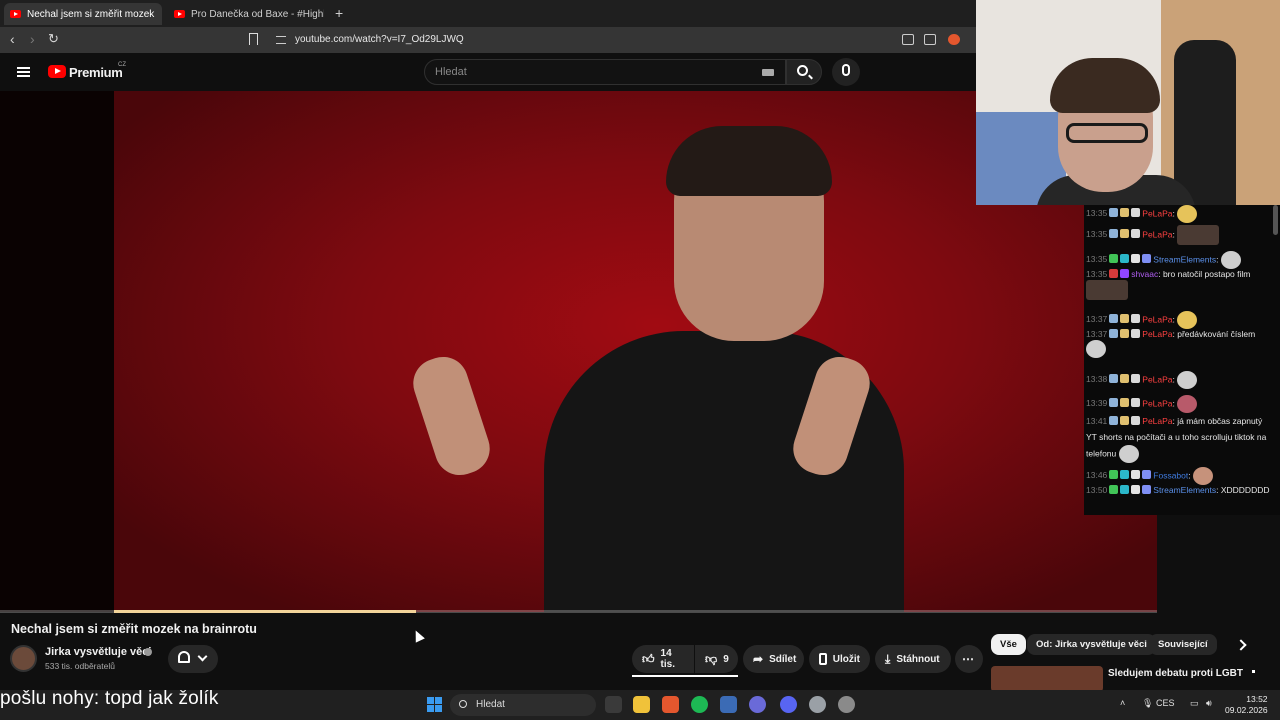 This screenshot has width=1280, height=720. I want to click on chat-text: : předávkování číslem, so click(1214, 334).